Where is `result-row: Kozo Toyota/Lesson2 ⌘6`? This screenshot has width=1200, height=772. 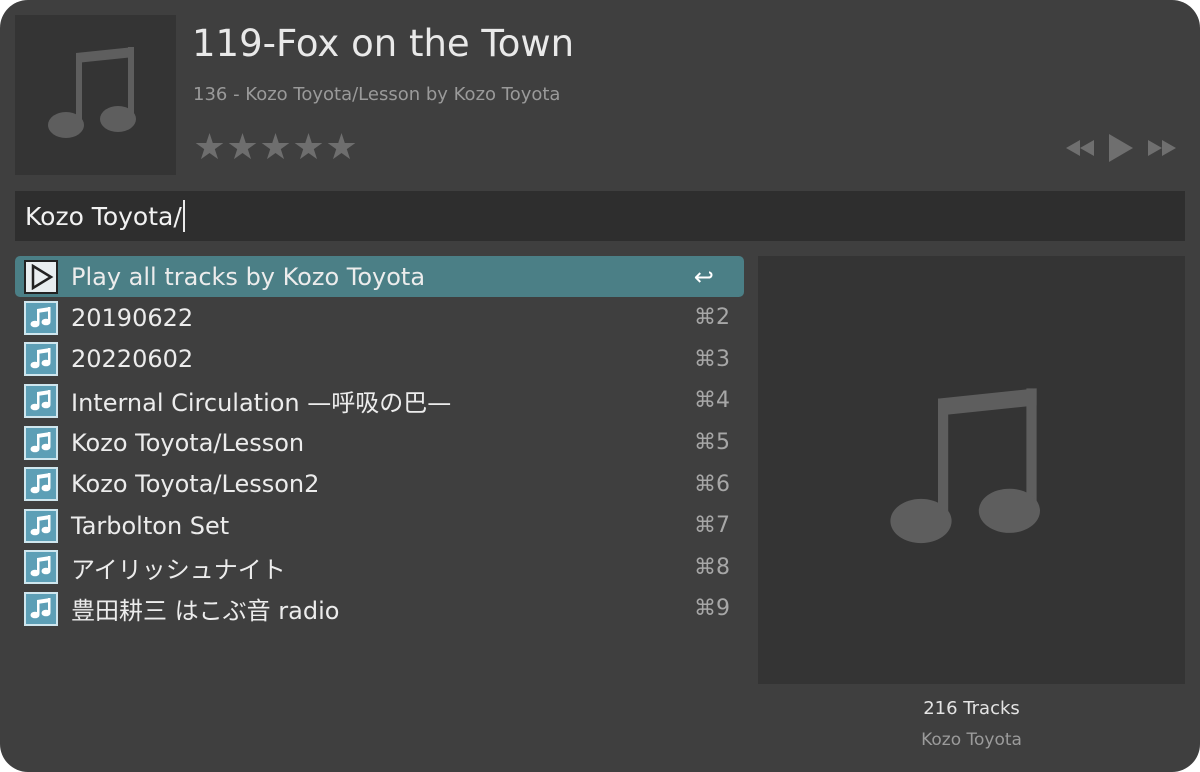 result-row: Kozo Toyota/Lesson2 ⌘6 is located at coordinates (379, 484).